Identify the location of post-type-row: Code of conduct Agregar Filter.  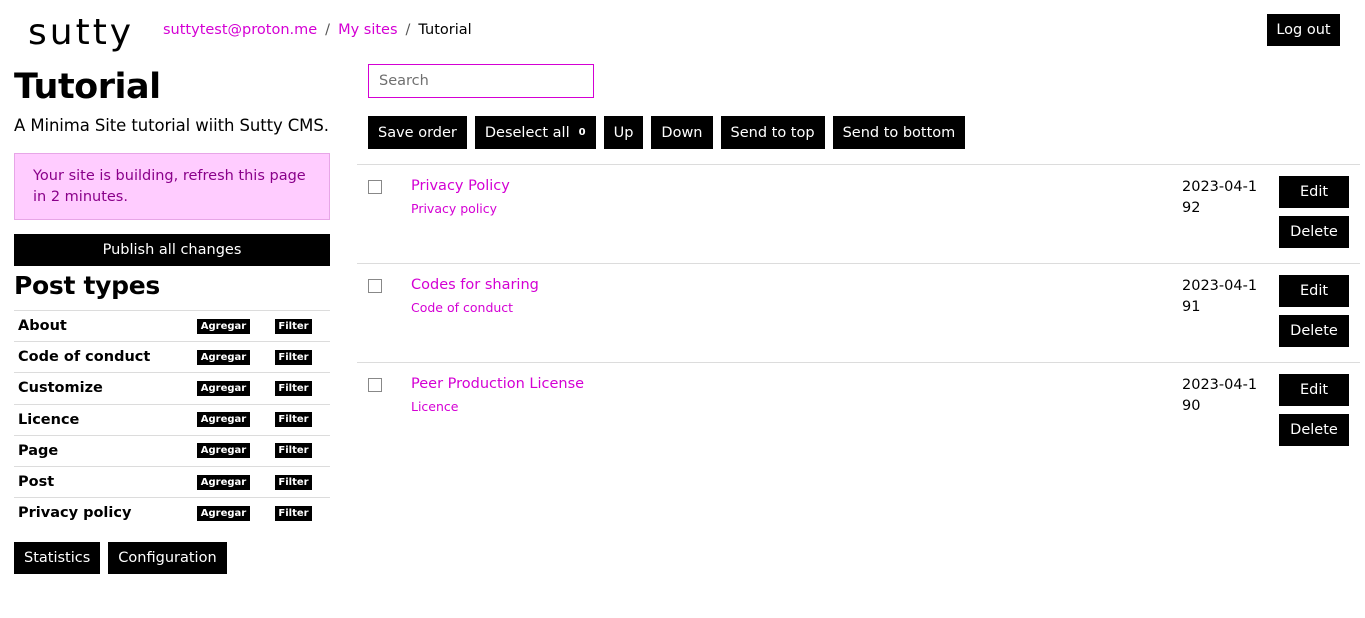
(172, 356).